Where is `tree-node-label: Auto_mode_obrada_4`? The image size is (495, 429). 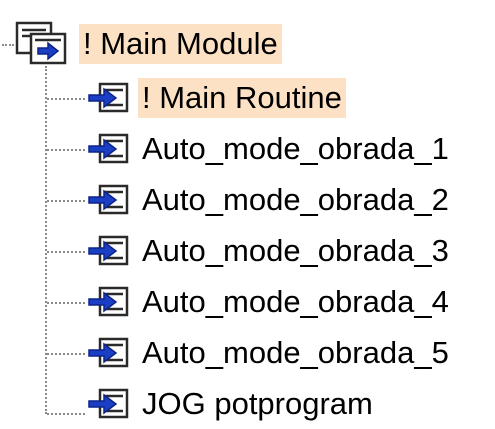
tree-node-label: Auto_mode_obrada_4 is located at coordinates (295, 301).